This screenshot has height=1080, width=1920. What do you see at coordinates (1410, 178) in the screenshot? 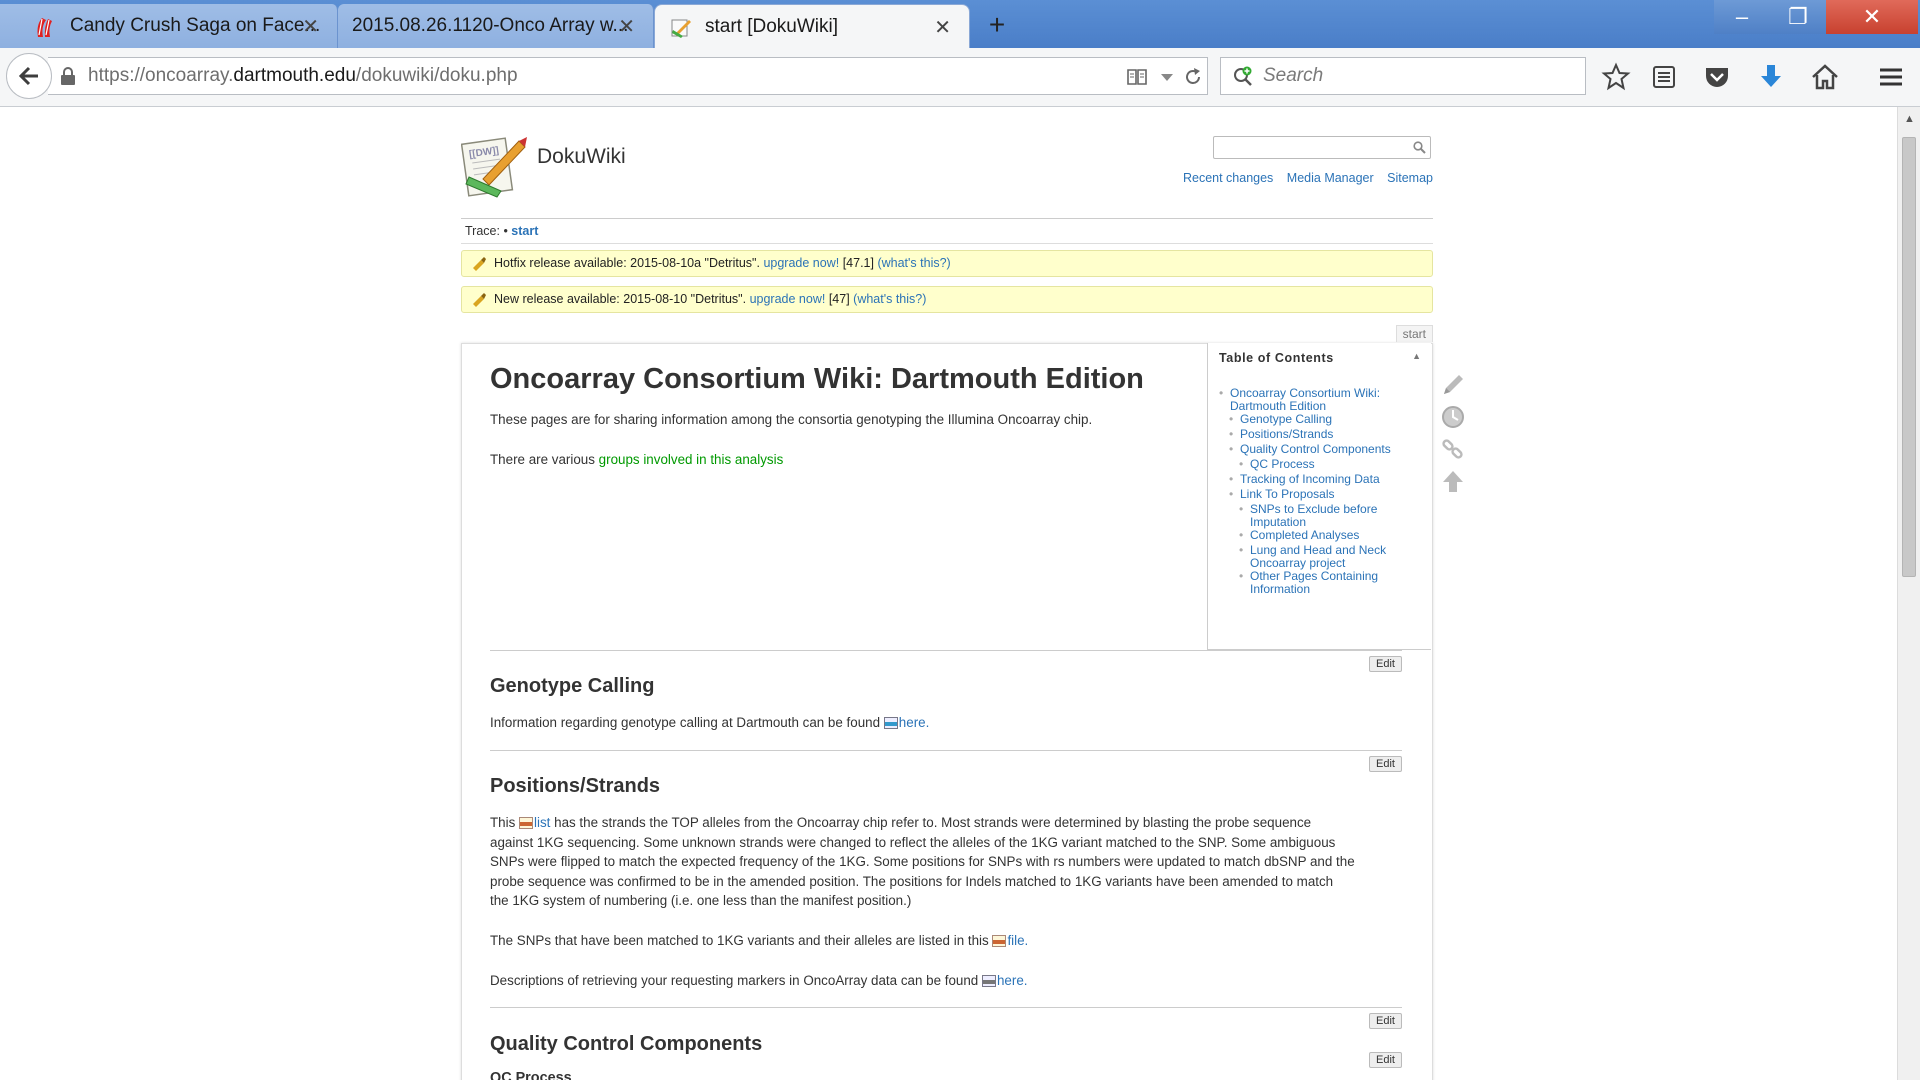
I see `sitemap-link: Sitemap` at bounding box center [1410, 178].